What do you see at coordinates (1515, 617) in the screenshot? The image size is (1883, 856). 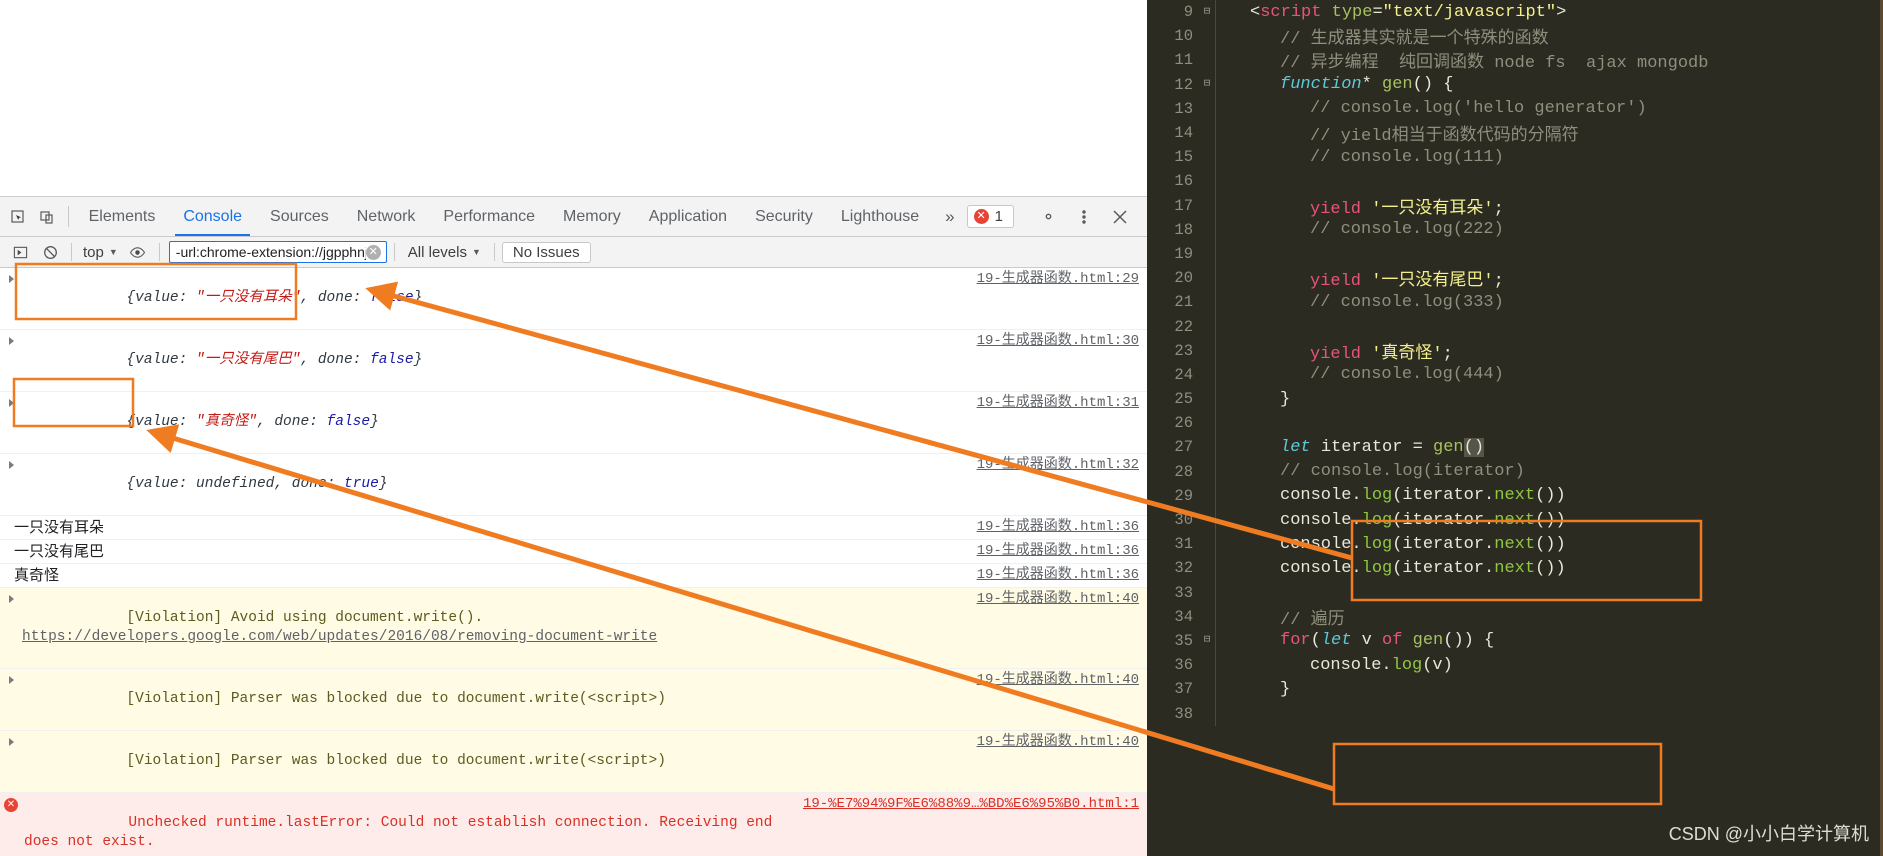 I see `code-line: 34 // 遍历` at bounding box center [1515, 617].